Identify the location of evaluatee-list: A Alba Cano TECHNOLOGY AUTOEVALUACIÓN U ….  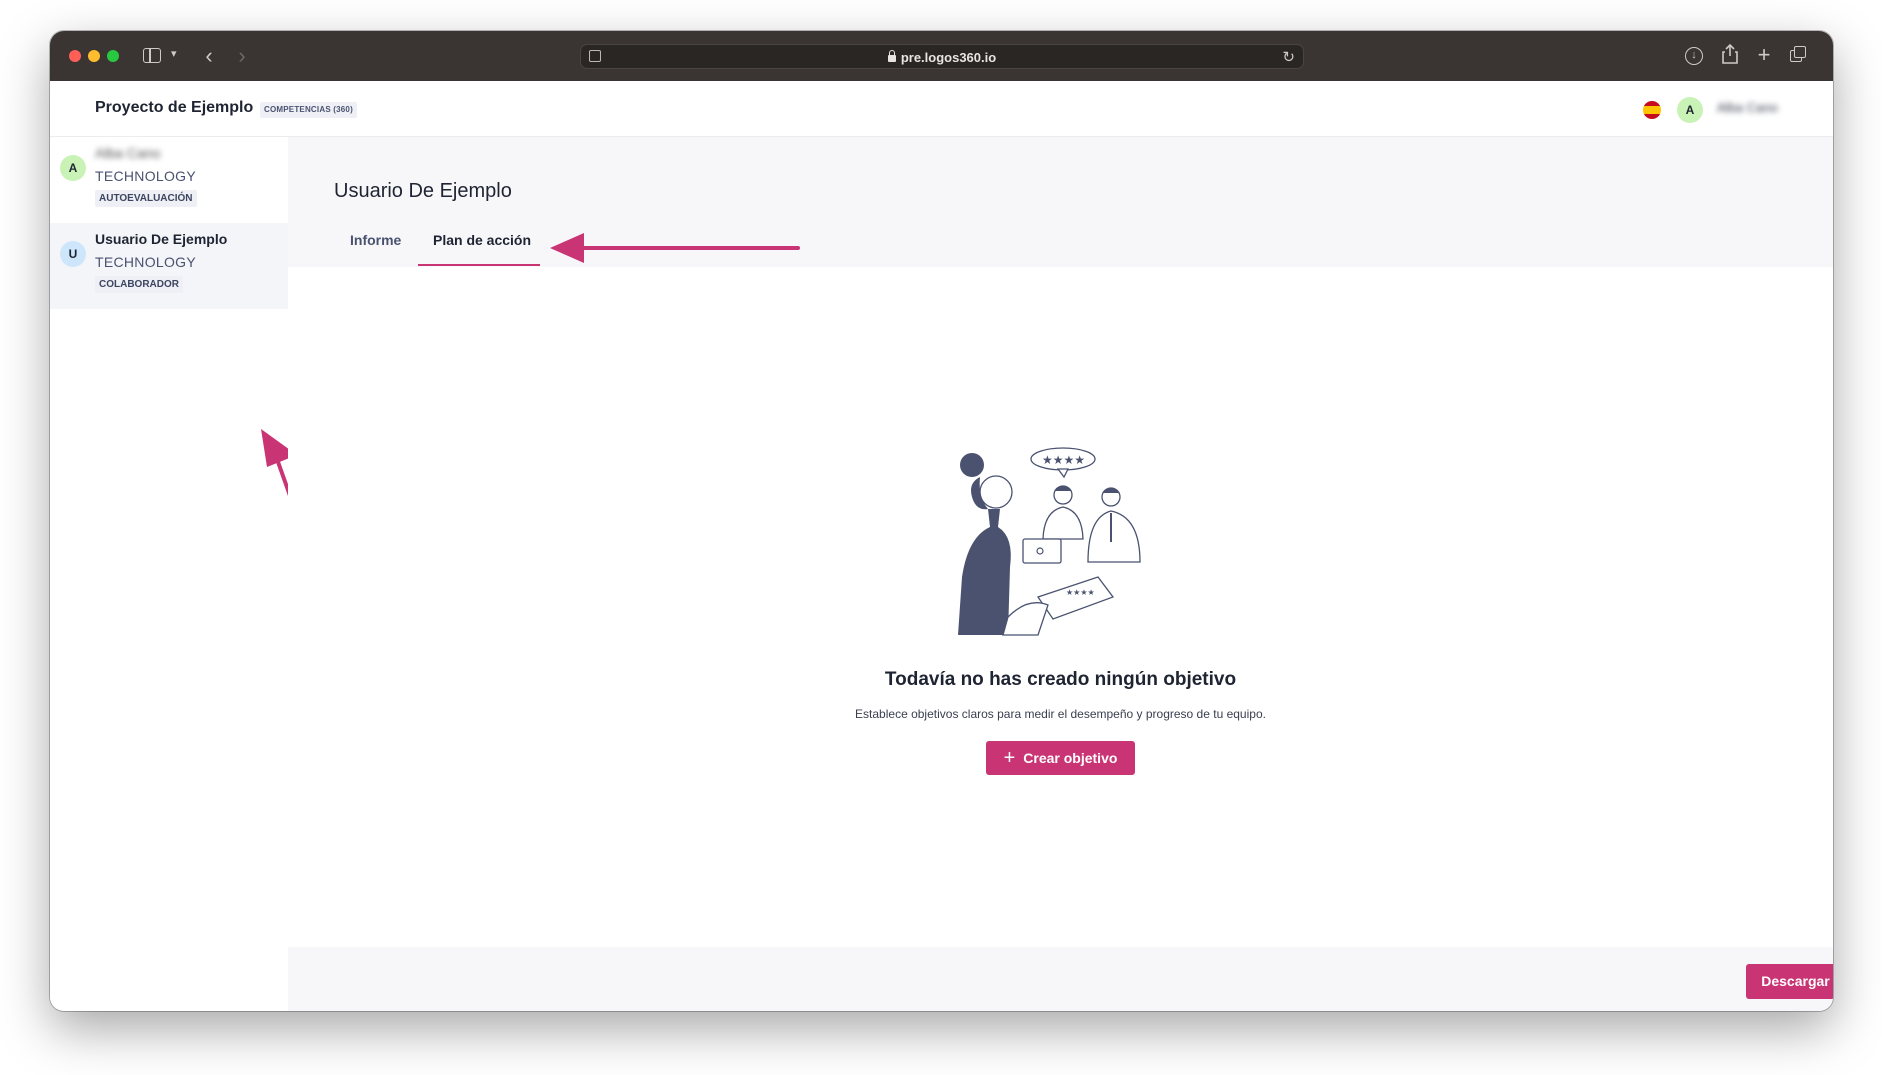
(187, 574).